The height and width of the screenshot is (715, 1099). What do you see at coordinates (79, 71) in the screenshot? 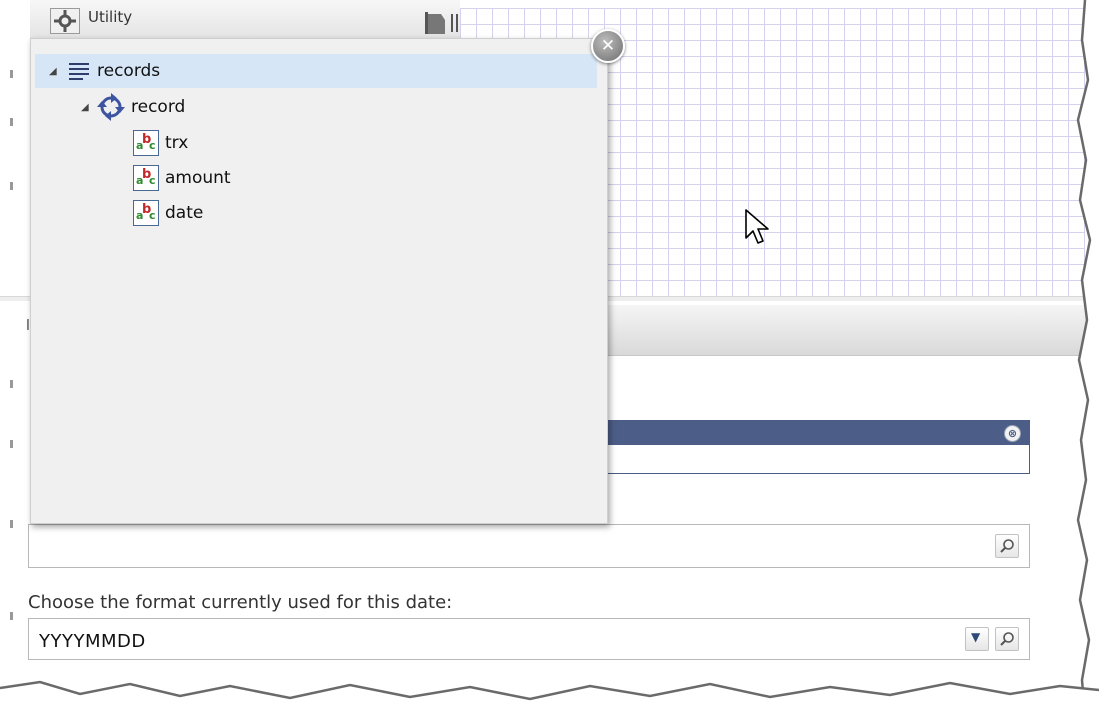
I see `list-icon` at bounding box center [79, 71].